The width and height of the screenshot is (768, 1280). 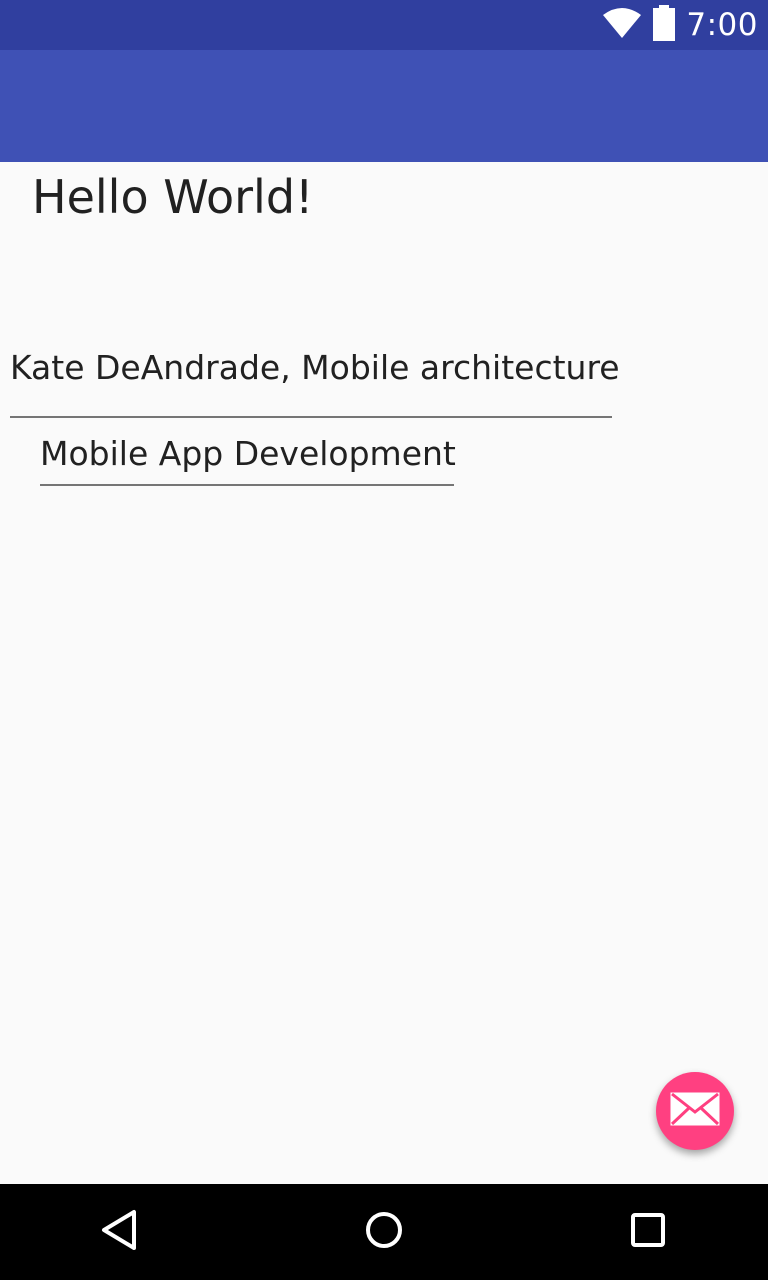 What do you see at coordinates (315, 367) in the screenshot?
I see `name-field-value: Kate DeAndrade, Mobile architecture` at bounding box center [315, 367].